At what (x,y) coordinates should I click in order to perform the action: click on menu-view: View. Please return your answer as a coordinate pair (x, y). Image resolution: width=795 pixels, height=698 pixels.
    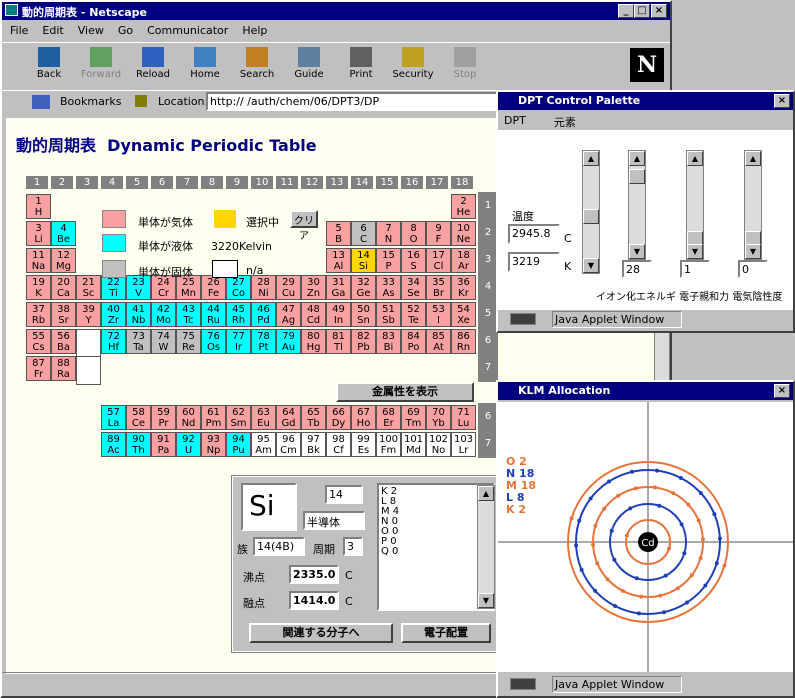
    Looking at the image, I should click on (91, 31).